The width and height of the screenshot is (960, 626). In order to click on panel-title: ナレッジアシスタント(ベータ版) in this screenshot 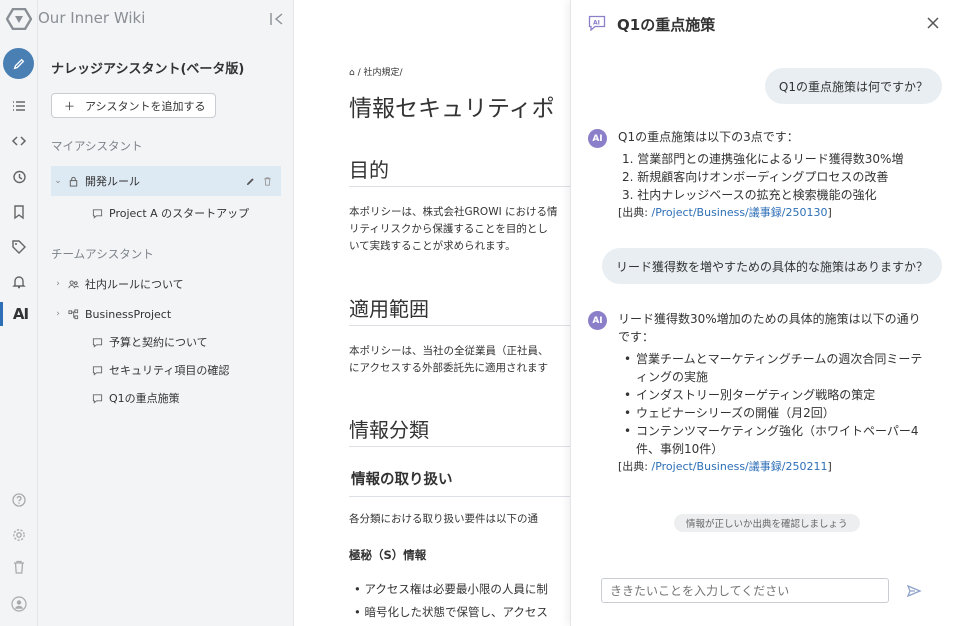, I will do `click(148, 69)`.